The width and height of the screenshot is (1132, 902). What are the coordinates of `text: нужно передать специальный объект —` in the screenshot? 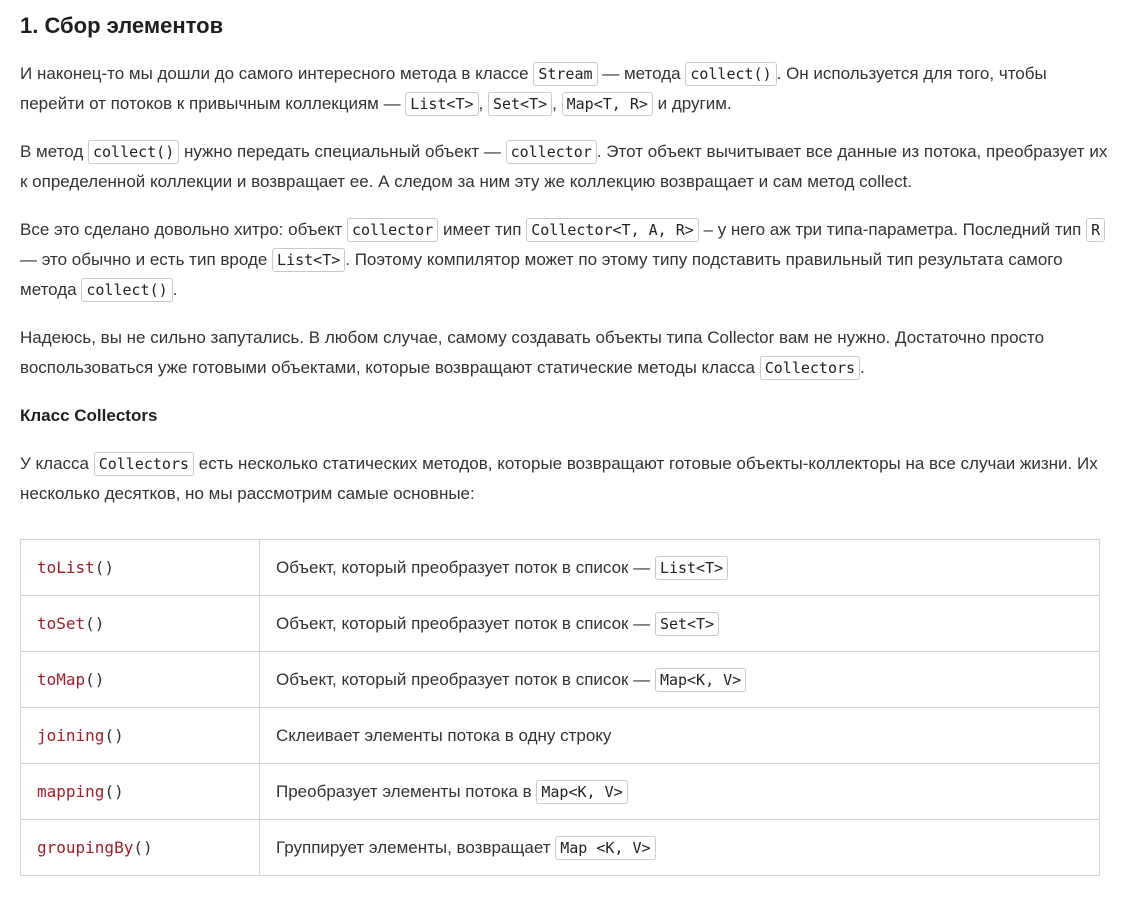 It's located at (342, 151).